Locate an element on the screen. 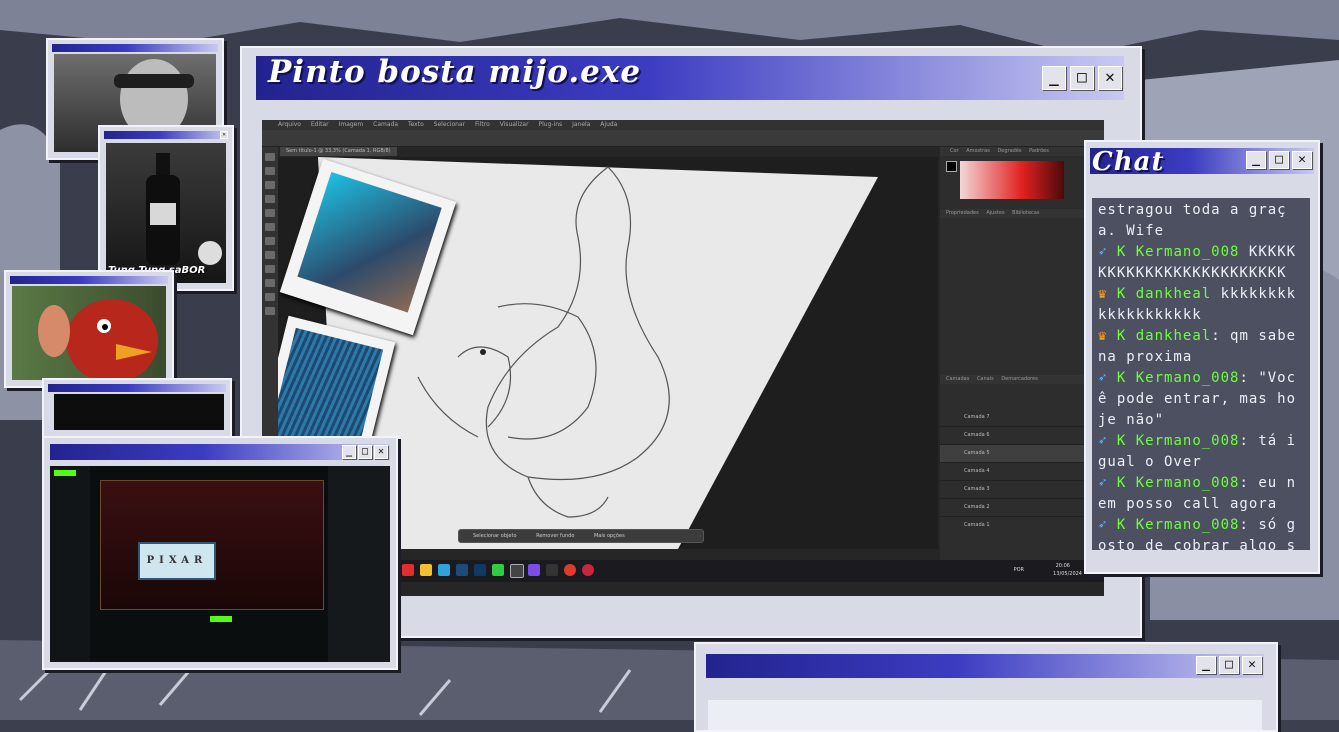  tab-channels: Canais is located at coordinates (985, 379).